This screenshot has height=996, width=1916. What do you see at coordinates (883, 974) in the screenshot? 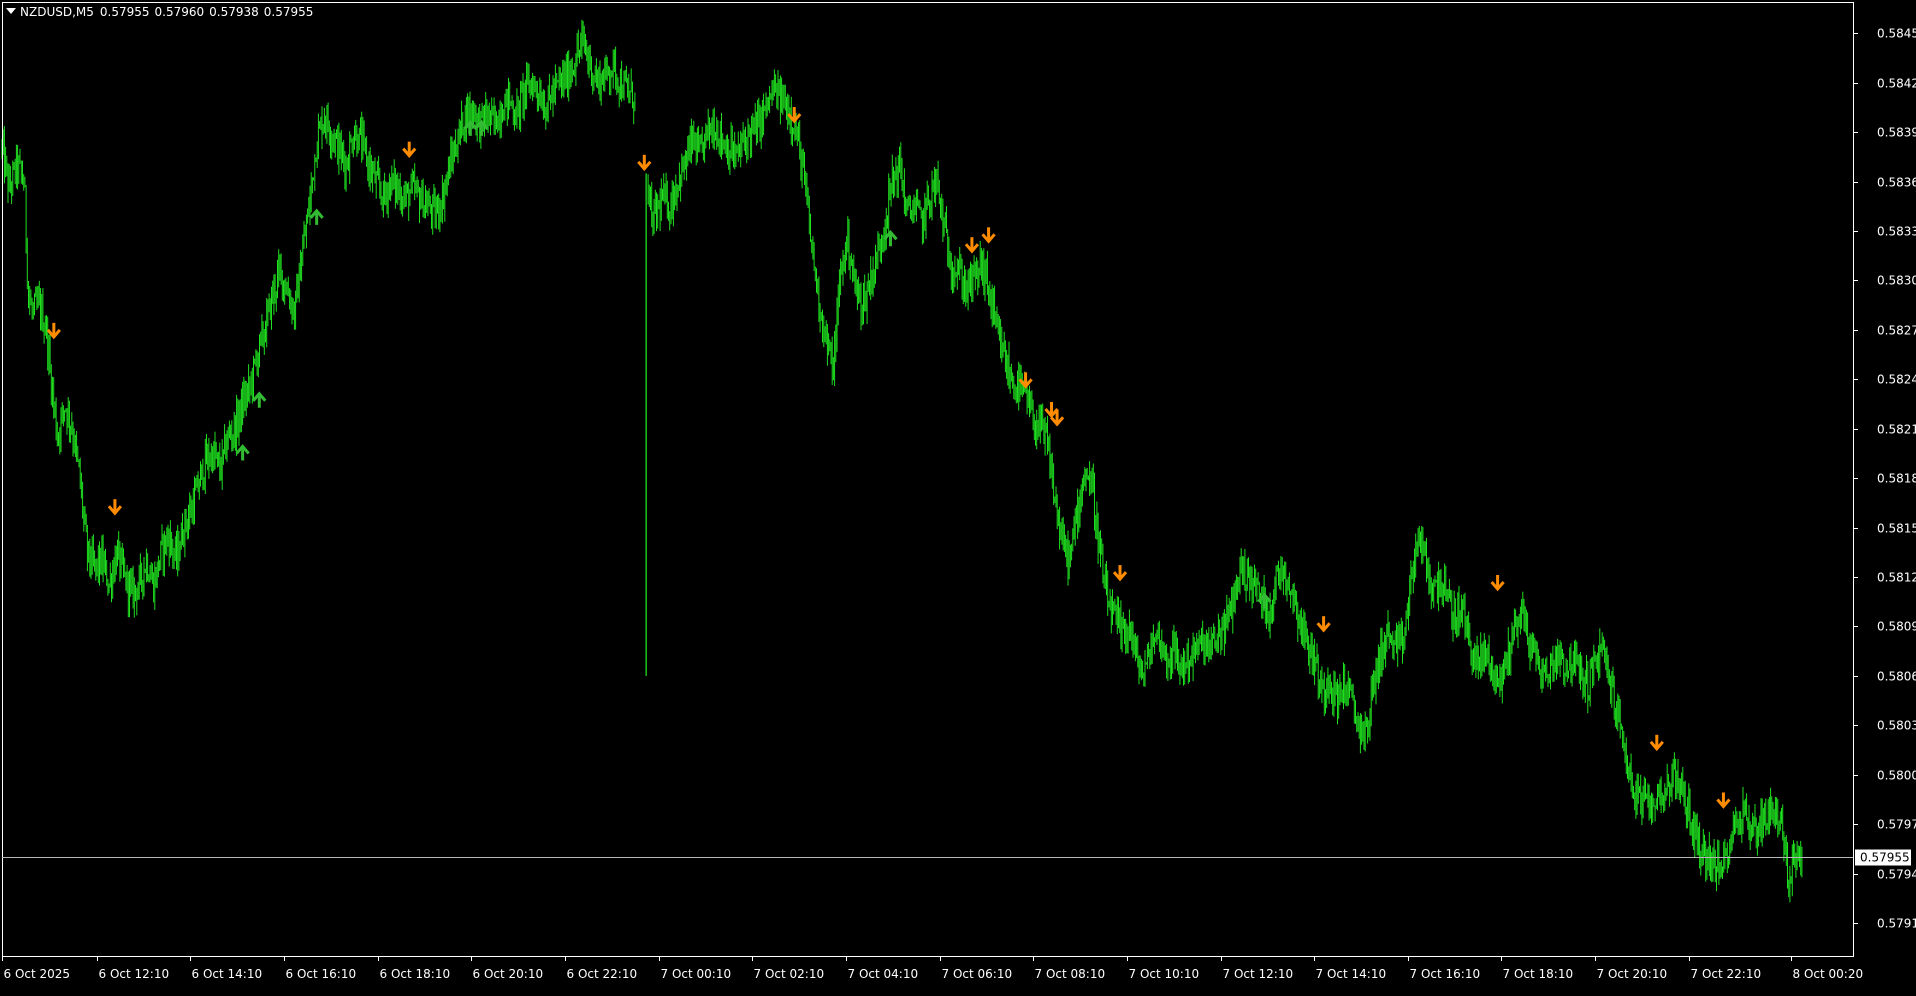
I see `x-tick-label: 7 Oct 04:10` at bounding box center [883, 974].